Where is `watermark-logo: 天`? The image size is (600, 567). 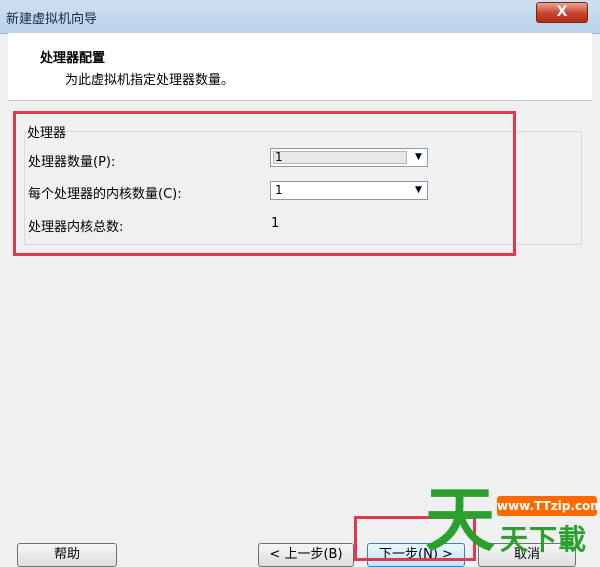
watermark-logo: 天 is located at coordinates (460, 520).